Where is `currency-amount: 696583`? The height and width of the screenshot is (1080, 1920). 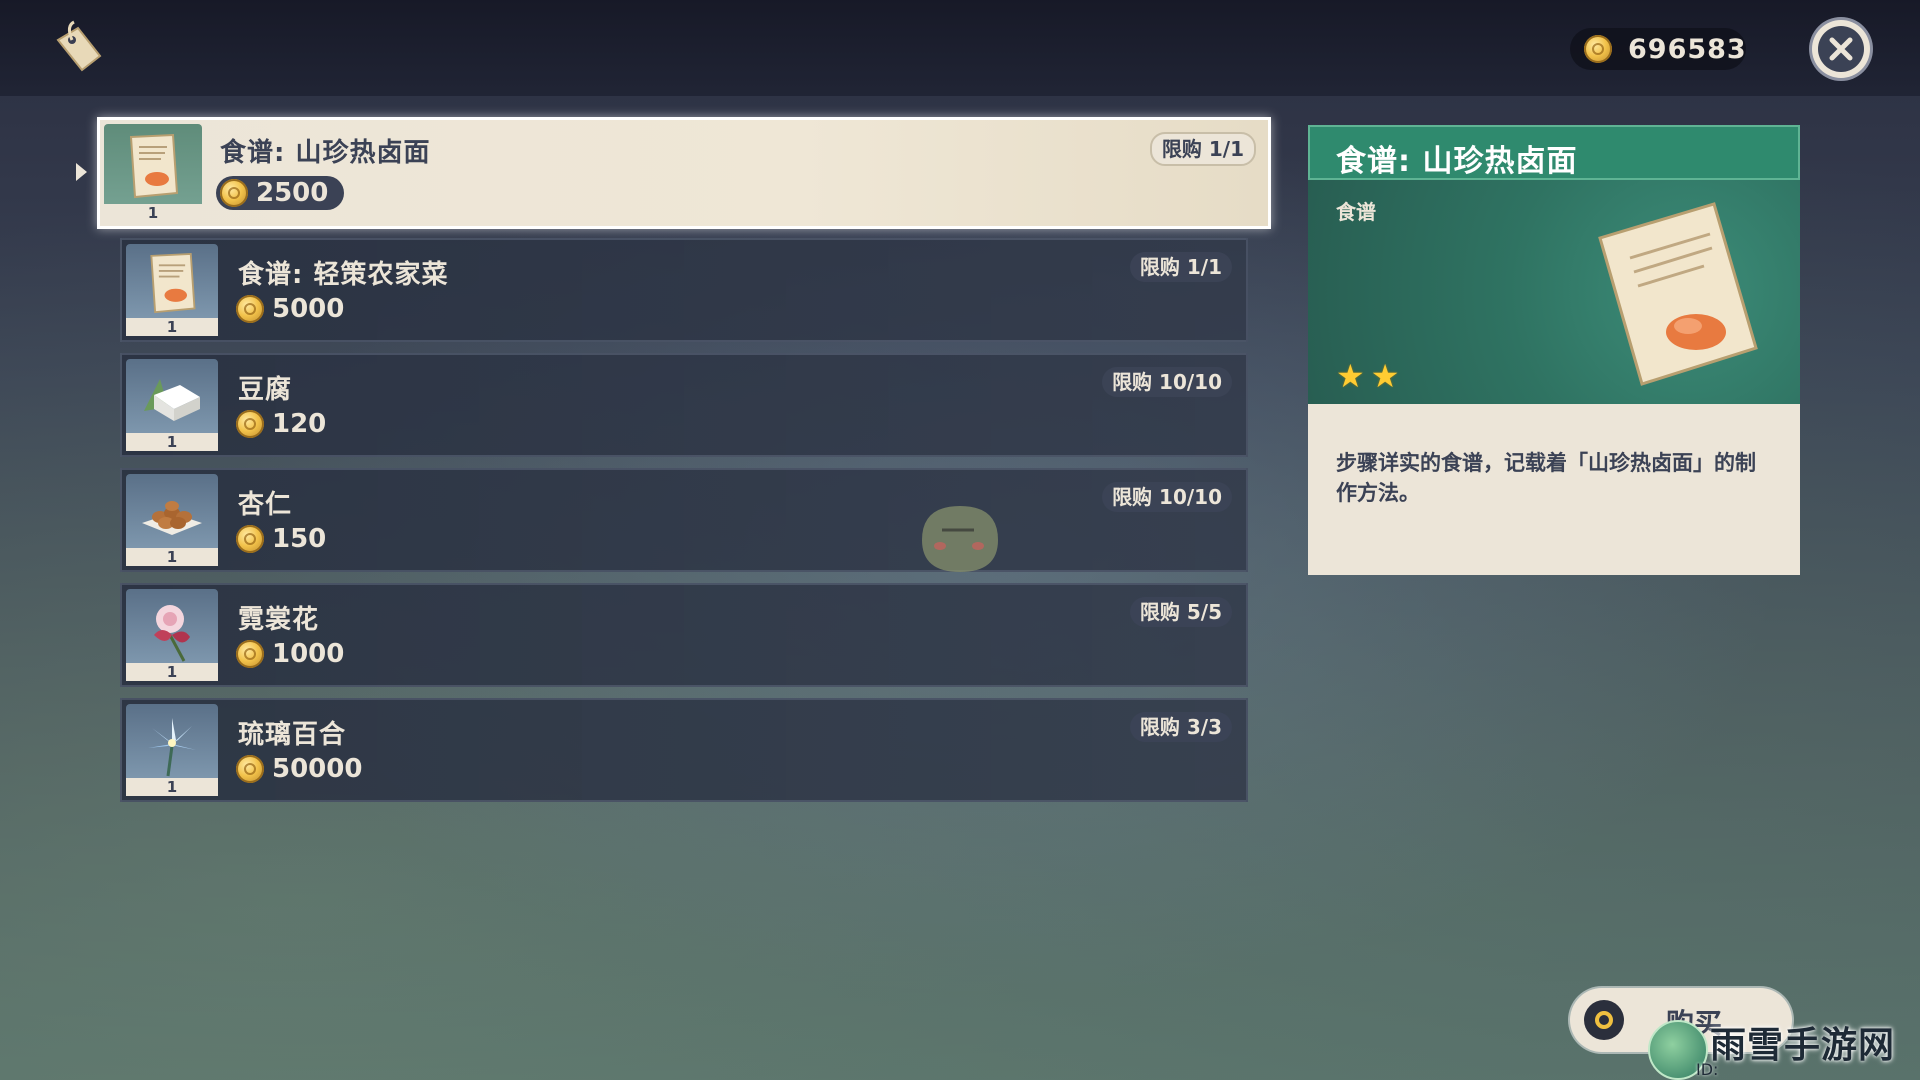
currency-amount: 696583 is located at coordinates (1687, 49).